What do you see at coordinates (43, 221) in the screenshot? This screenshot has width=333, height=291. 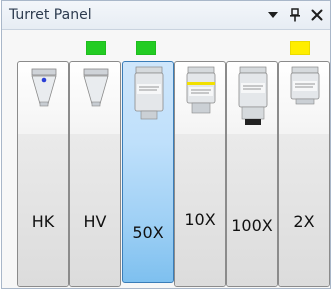 I see `slot-label-hk: HK` at bounding box center [43, 221].